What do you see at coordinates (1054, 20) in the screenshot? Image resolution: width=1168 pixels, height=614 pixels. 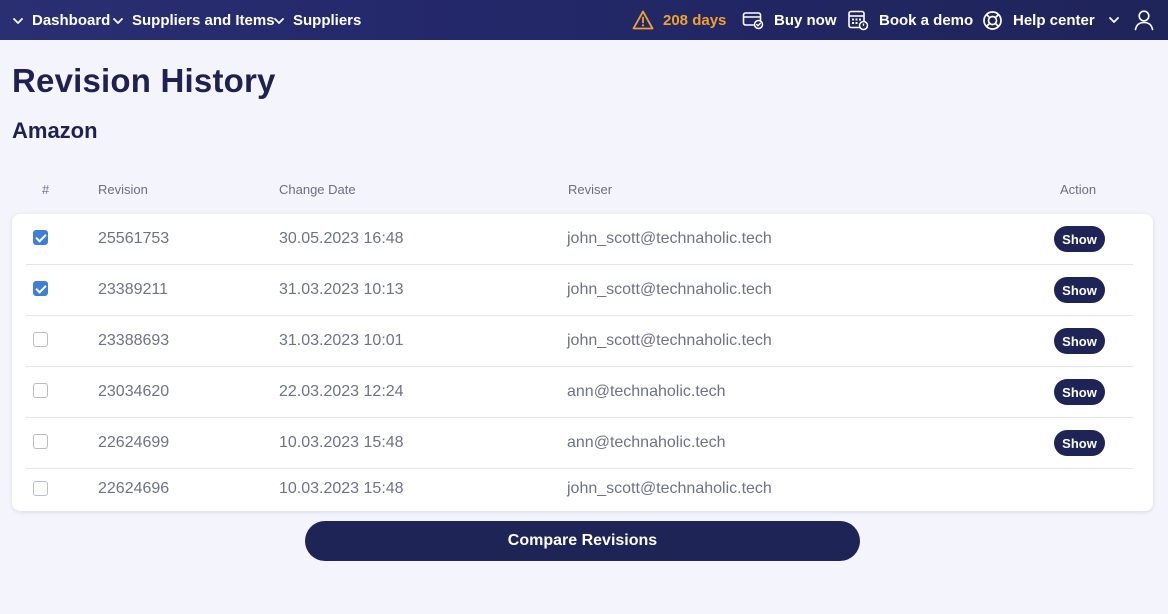 I see `help-center-label: Help center` at bounding box center [1054, 20].